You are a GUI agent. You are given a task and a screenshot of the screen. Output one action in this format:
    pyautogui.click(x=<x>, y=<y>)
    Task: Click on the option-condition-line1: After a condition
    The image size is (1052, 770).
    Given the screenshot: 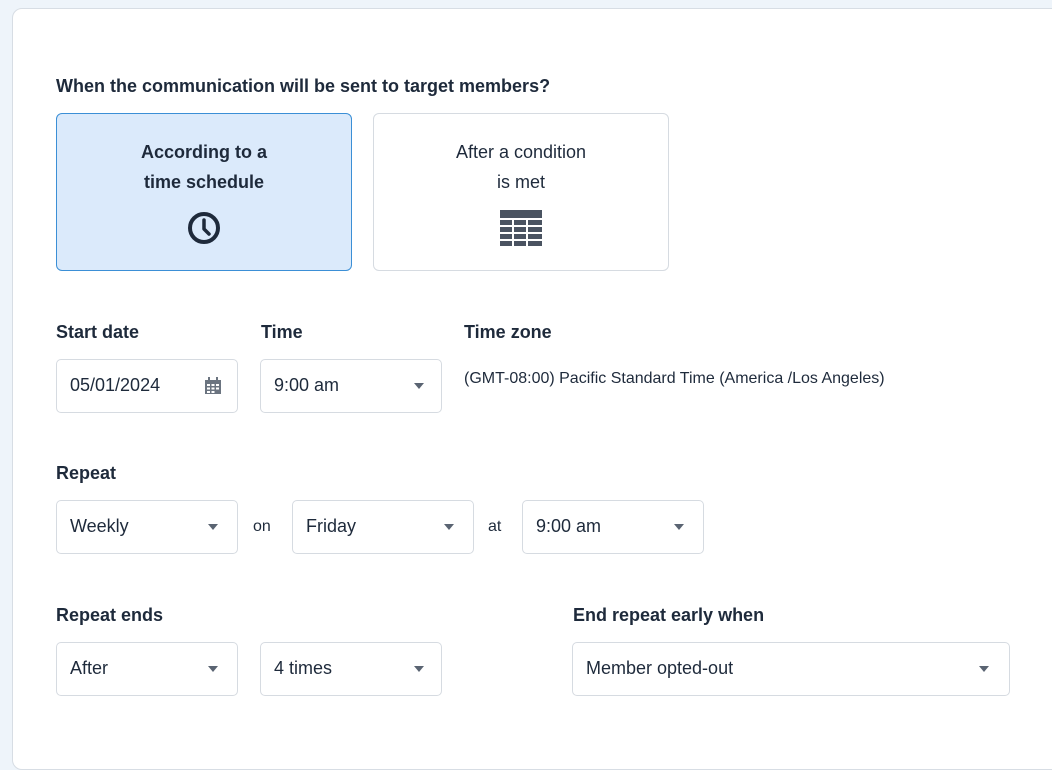 What is the action you would take?
    pyautogui.click(x=521, y=152)
    